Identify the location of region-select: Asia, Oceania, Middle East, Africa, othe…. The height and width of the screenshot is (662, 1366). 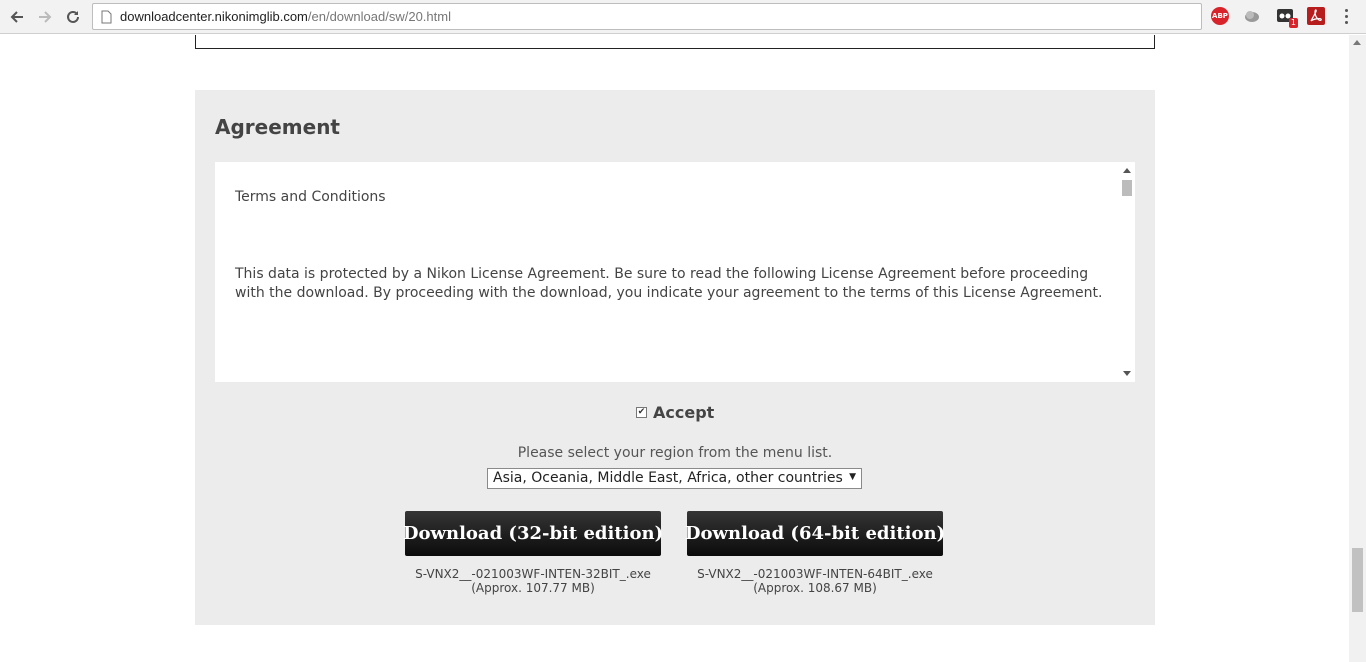
(674, 478).